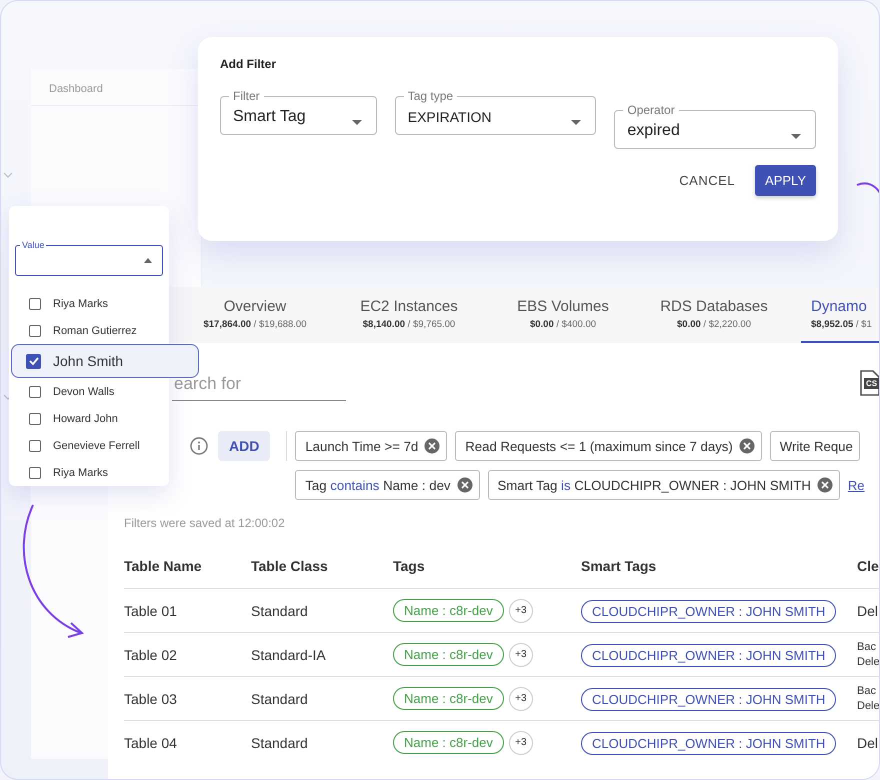 The height and width of the screenshot is (780, 880). Describe the element at coordinates (856, 485) in the screenshot. I see `reset-link: Re` at that location.